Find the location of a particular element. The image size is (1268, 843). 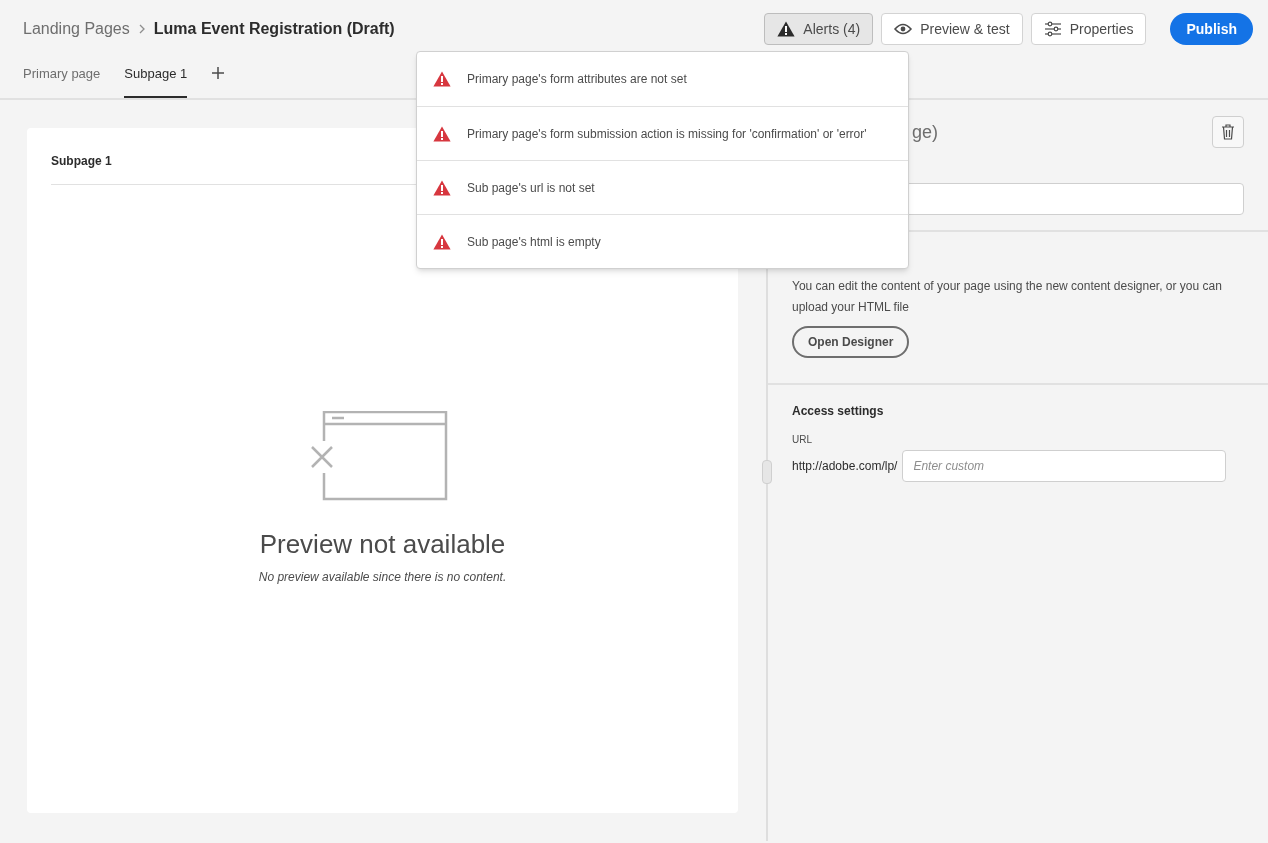

alerts-button: Alerts (4) is located at coordinates (819, 29).